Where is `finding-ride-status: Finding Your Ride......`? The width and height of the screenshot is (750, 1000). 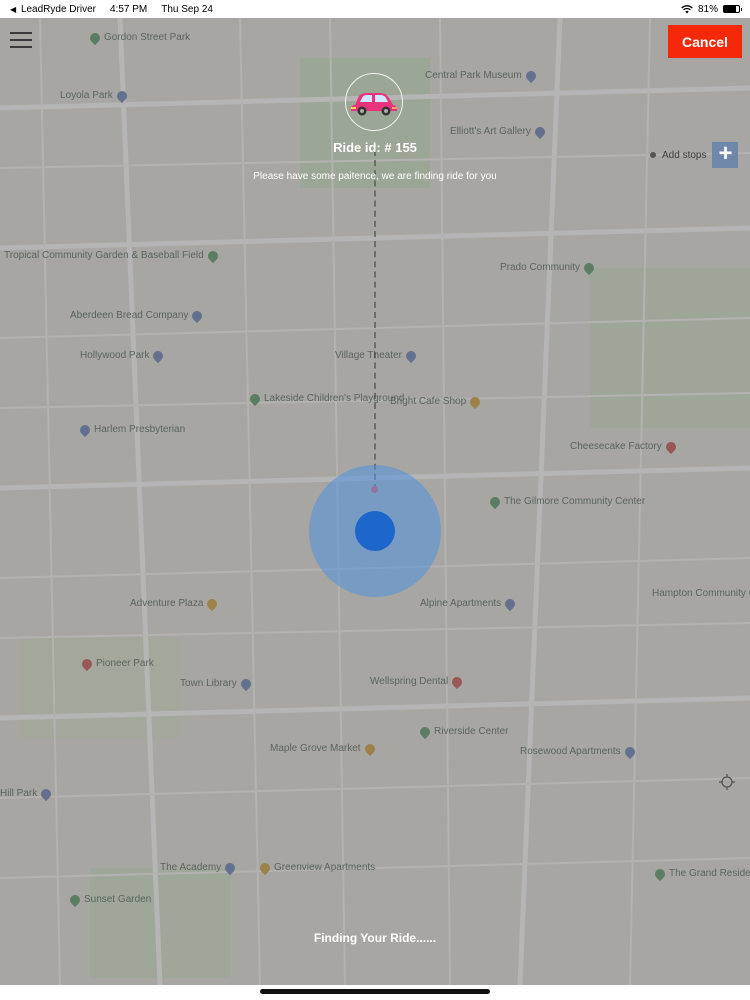 finding-ride-status: Finding Your Ride...... is located at coordinates (375, 938).